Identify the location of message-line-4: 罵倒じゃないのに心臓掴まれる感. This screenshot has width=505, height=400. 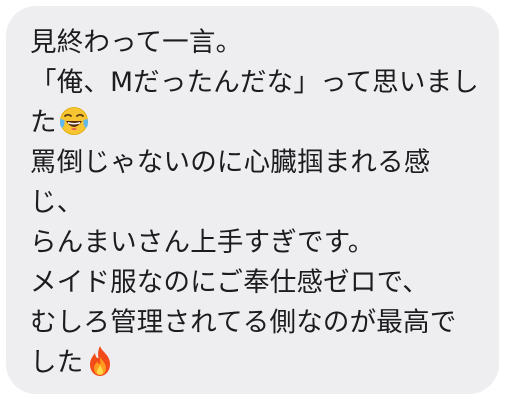
(230, 162).